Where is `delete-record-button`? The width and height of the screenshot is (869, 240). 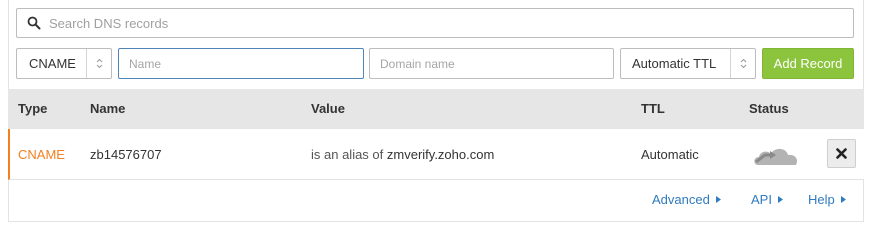 delete-record-button is located at coordinates (841, 153).